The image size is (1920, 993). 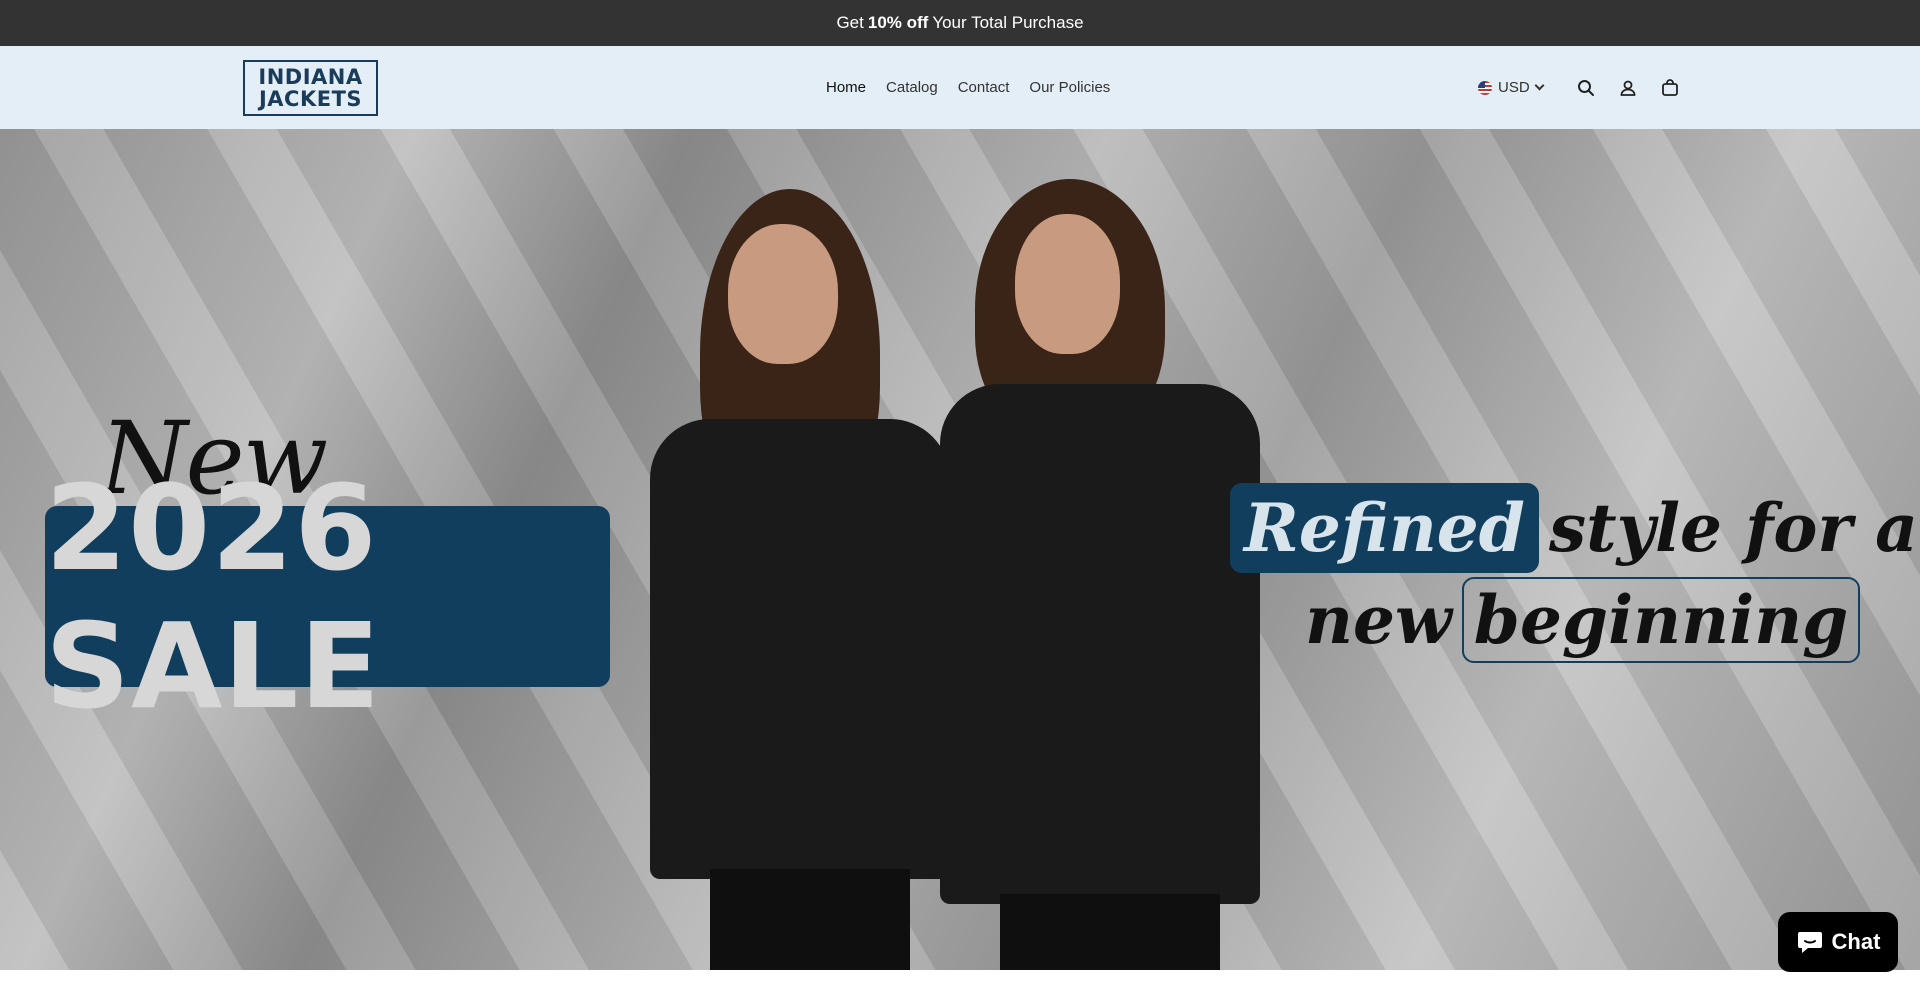 What do you see at coordinates (898, 22) in the screenshot?
I see `announcement-highlight: 10% off` at bounding box center [898, 22].